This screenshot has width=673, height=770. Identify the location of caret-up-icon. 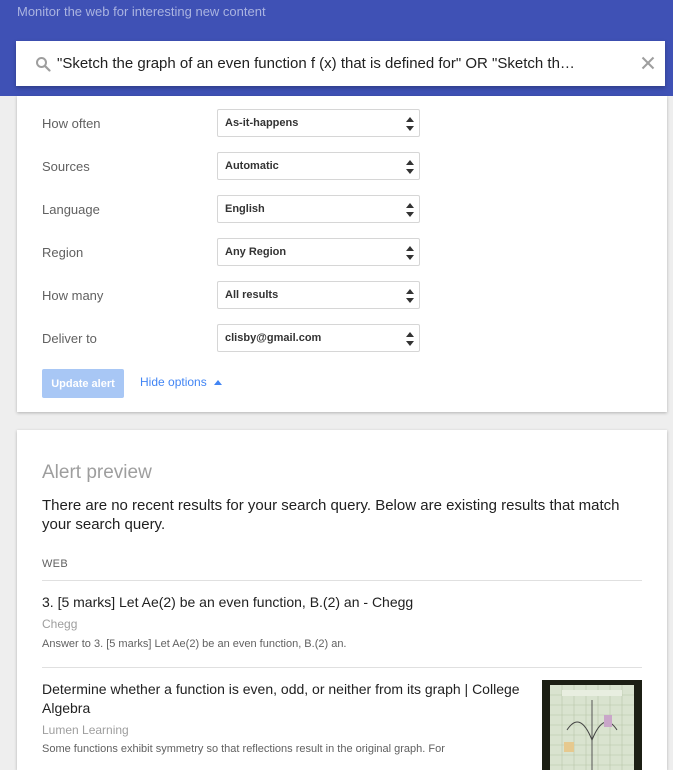
(217, 382).